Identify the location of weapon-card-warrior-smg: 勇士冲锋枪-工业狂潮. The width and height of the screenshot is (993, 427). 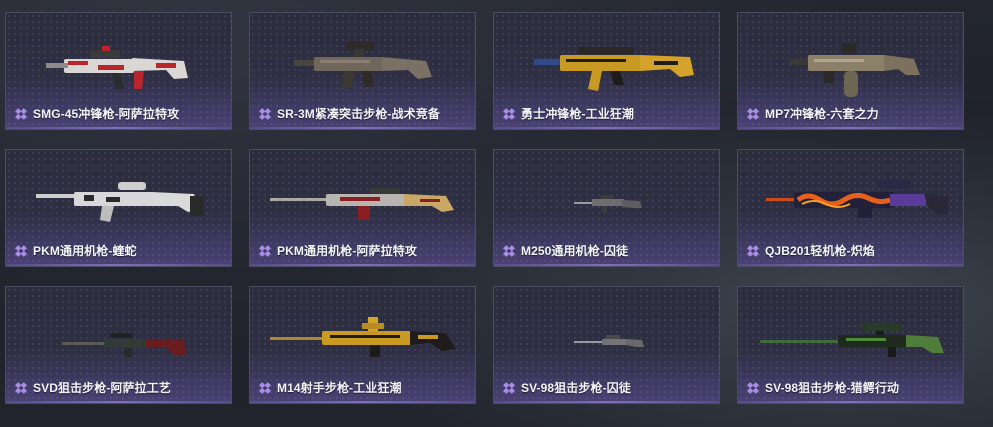
(606, 71).